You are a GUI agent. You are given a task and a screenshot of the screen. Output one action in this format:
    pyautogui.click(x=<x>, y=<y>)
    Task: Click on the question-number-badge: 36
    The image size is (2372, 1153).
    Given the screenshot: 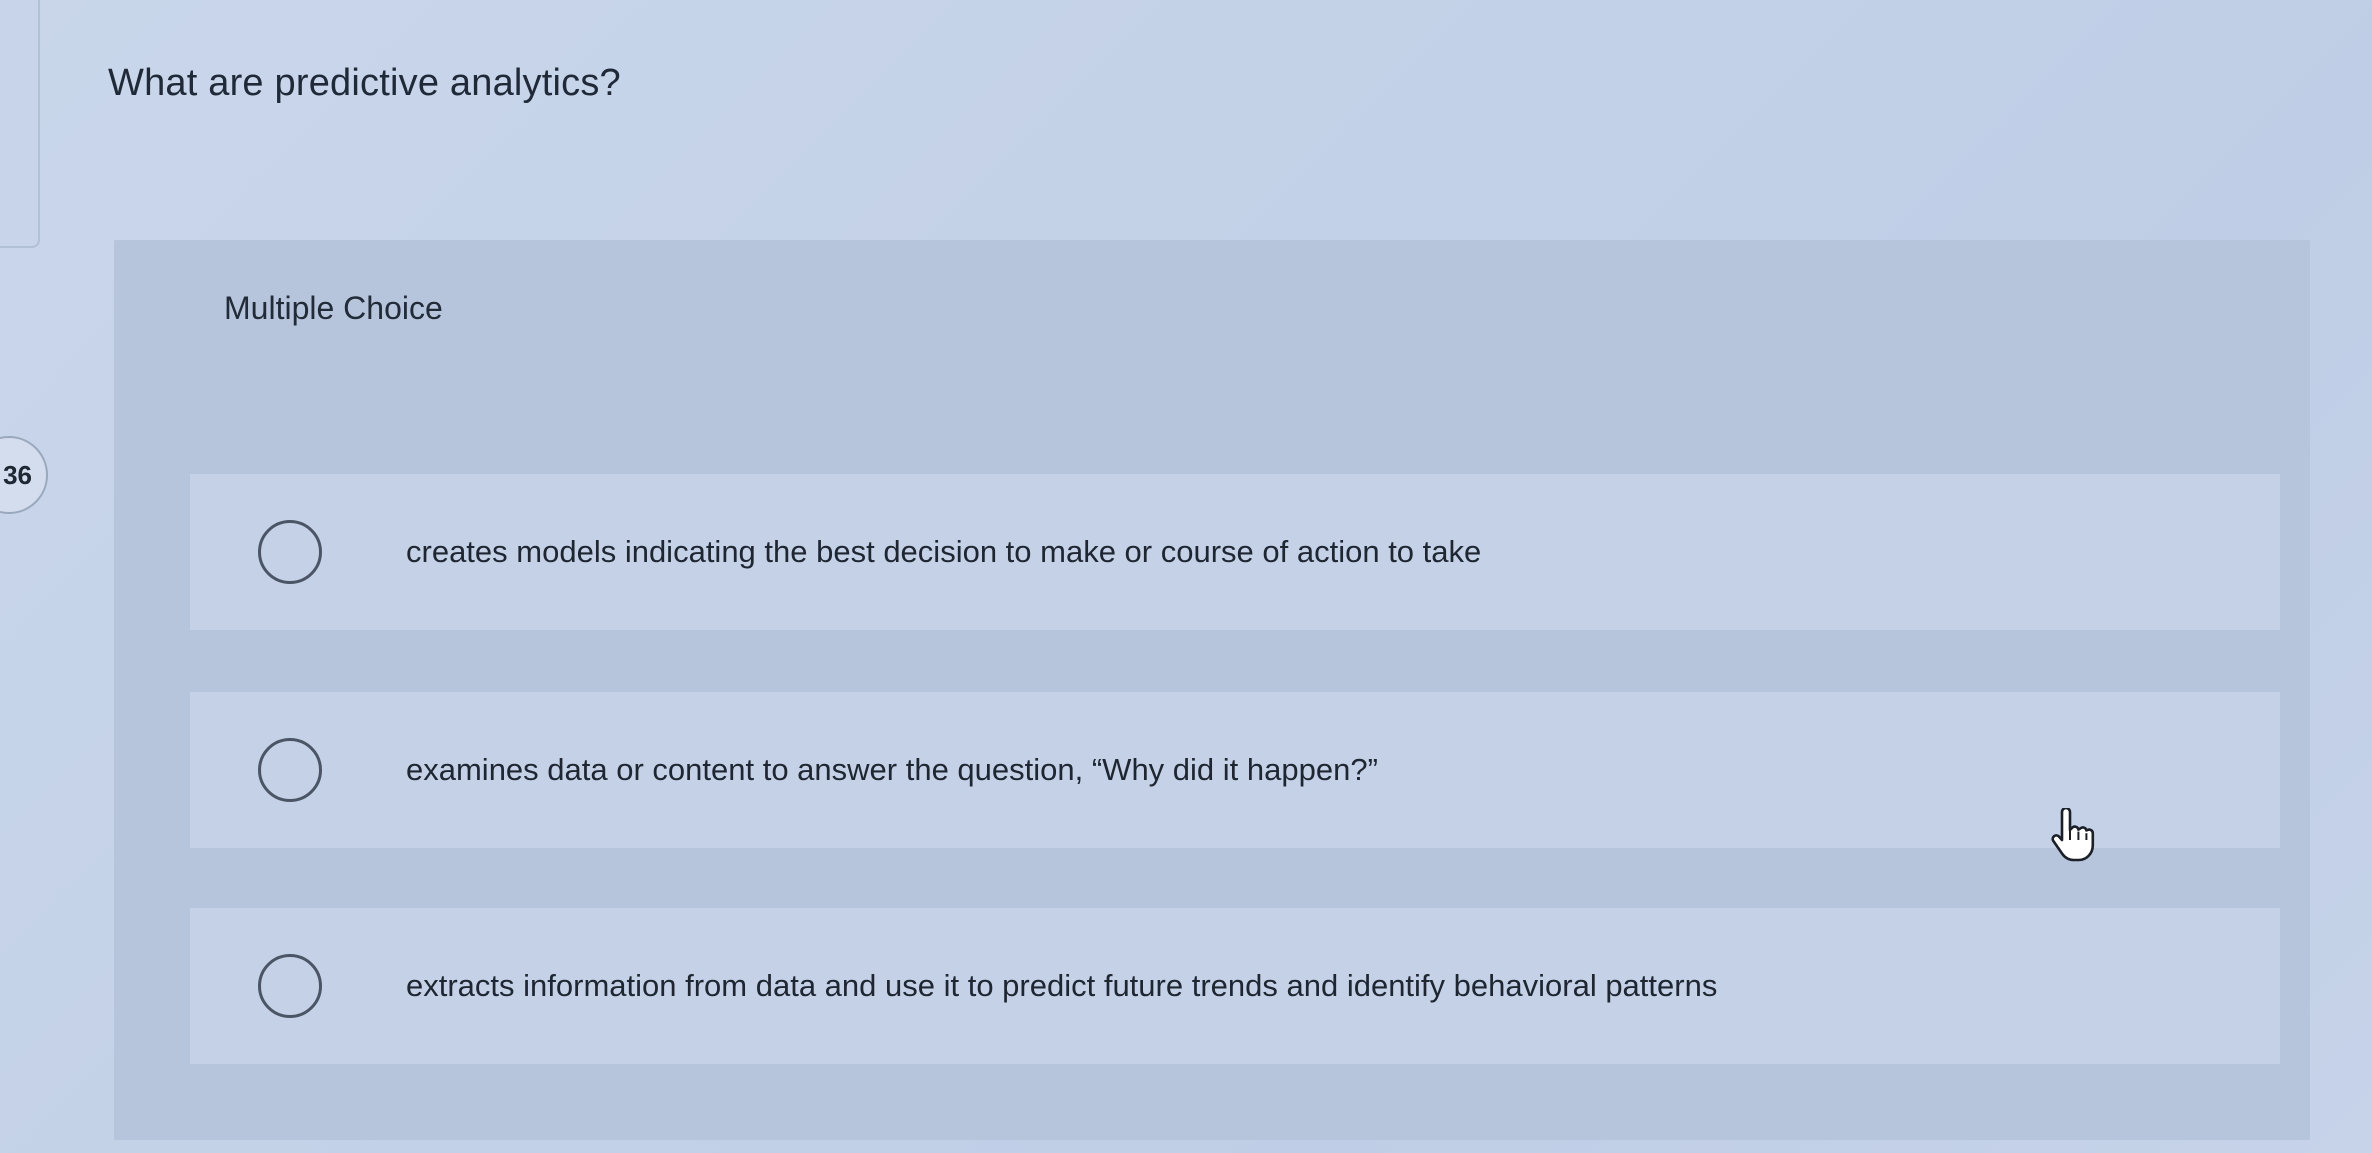 What is the action you would take?
    pyautogui.click(x=24, y=475)
    